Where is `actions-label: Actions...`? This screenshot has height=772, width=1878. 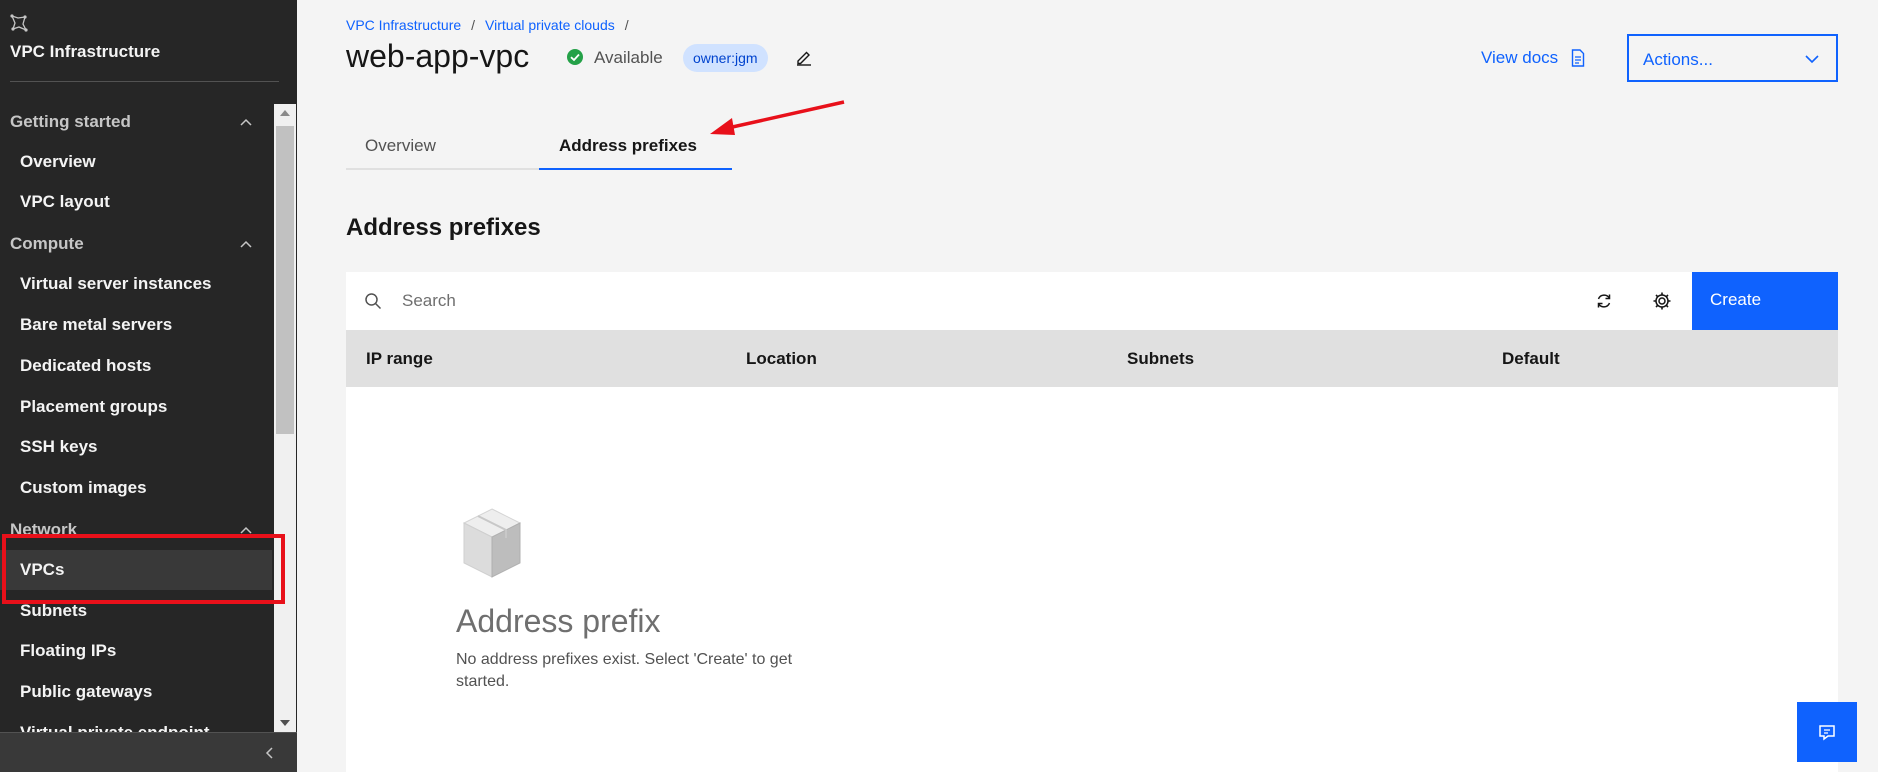 actions-label: Actions... is located at coordinates (1678, 59).